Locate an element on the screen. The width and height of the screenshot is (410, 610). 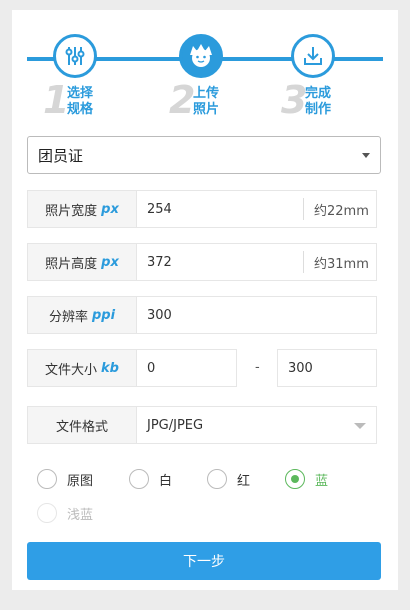
spec-type-select: 团员证 is located at coordinates (204, 155).